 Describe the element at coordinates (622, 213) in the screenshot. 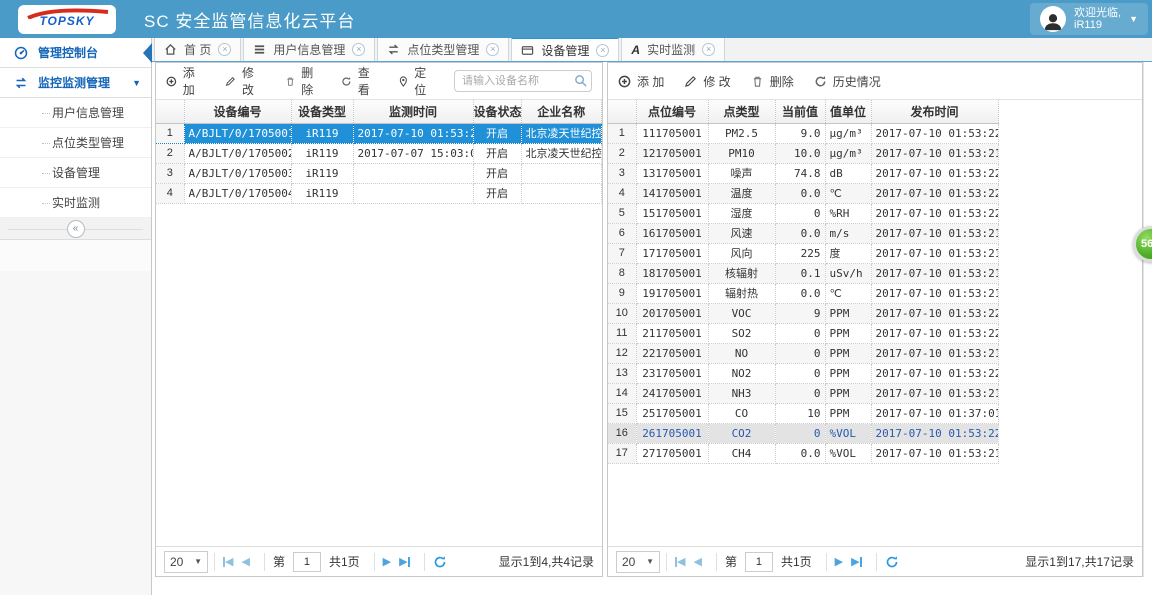

I see `row-number: 5` at that location.